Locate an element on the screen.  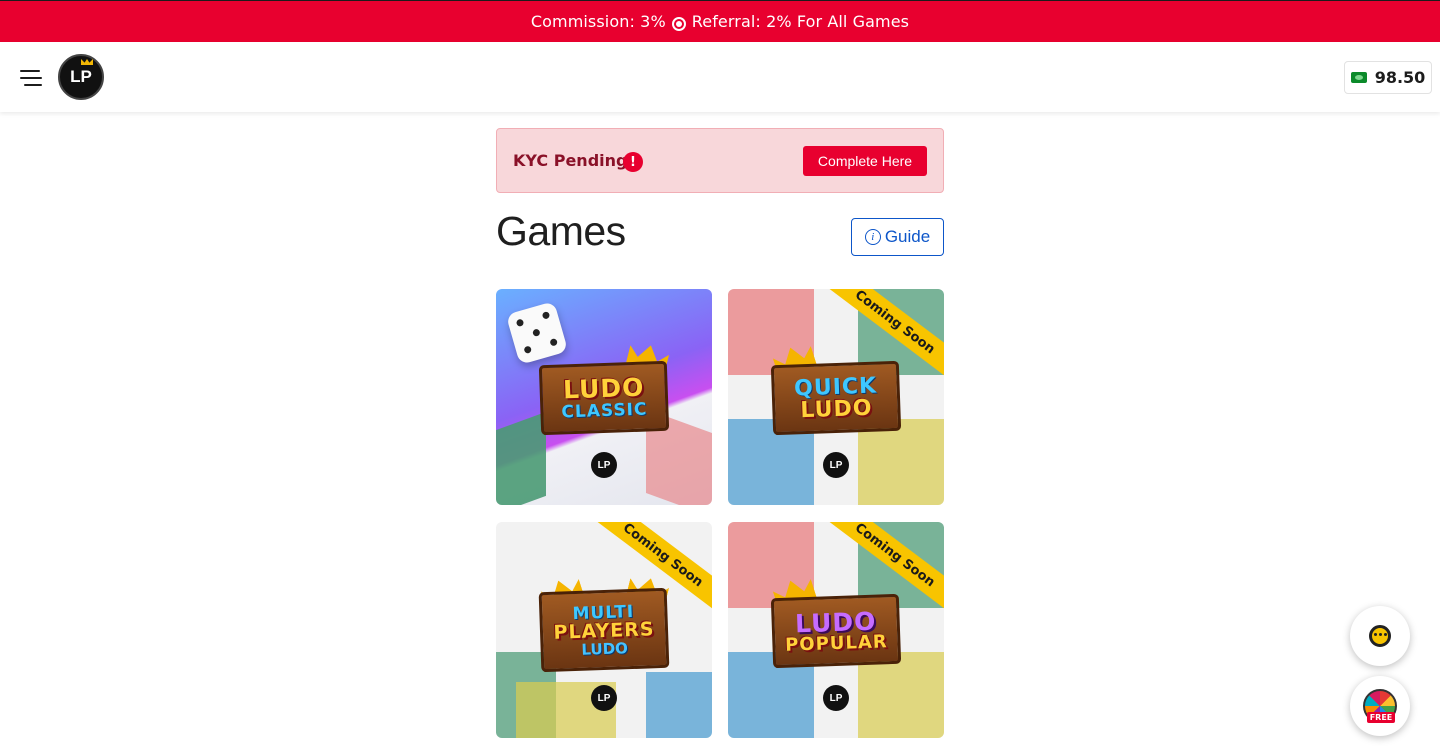
support-chat-button is located at coordinates (1380, 636).